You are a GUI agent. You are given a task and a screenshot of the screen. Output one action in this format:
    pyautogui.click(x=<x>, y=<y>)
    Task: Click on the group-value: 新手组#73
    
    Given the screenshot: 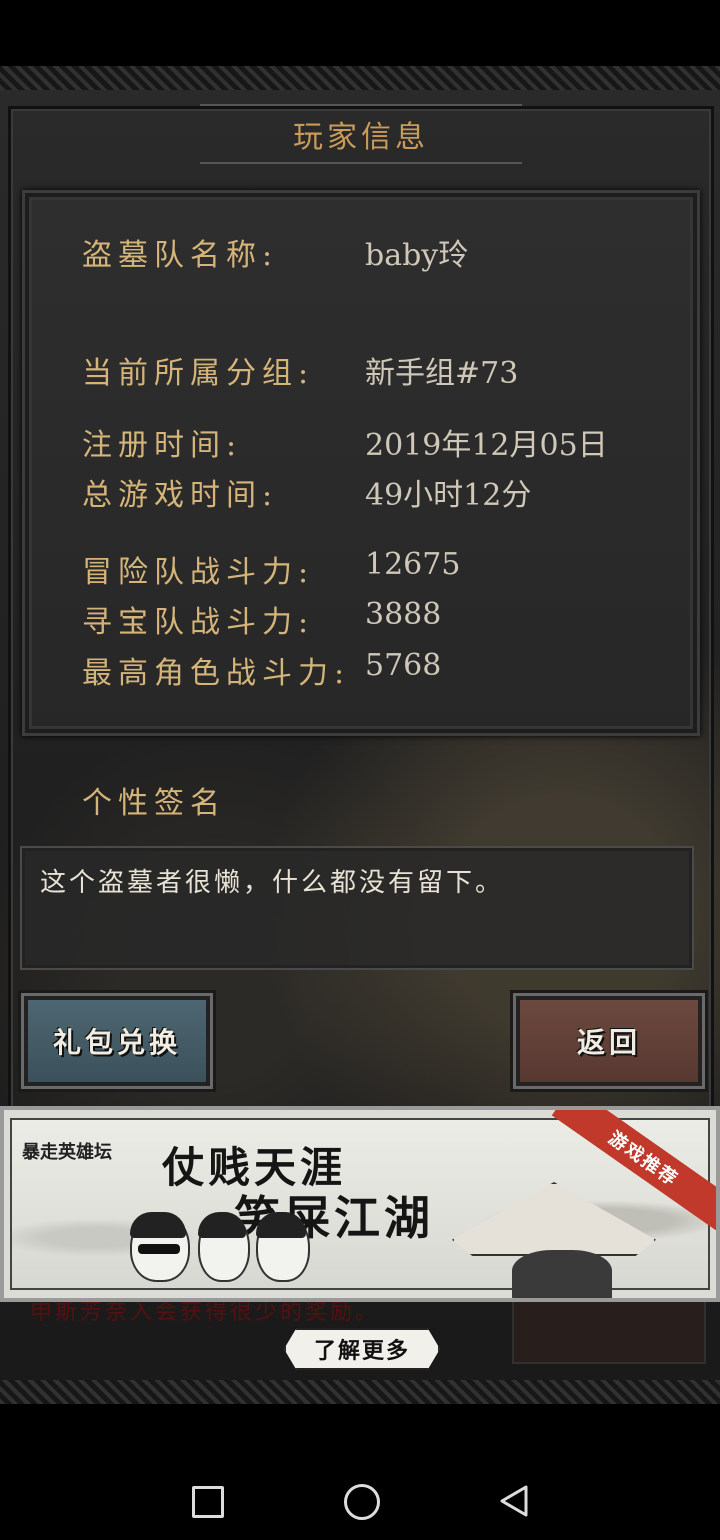 What is the action you would take?
    pyautogui.click(x=442, y=373)
    